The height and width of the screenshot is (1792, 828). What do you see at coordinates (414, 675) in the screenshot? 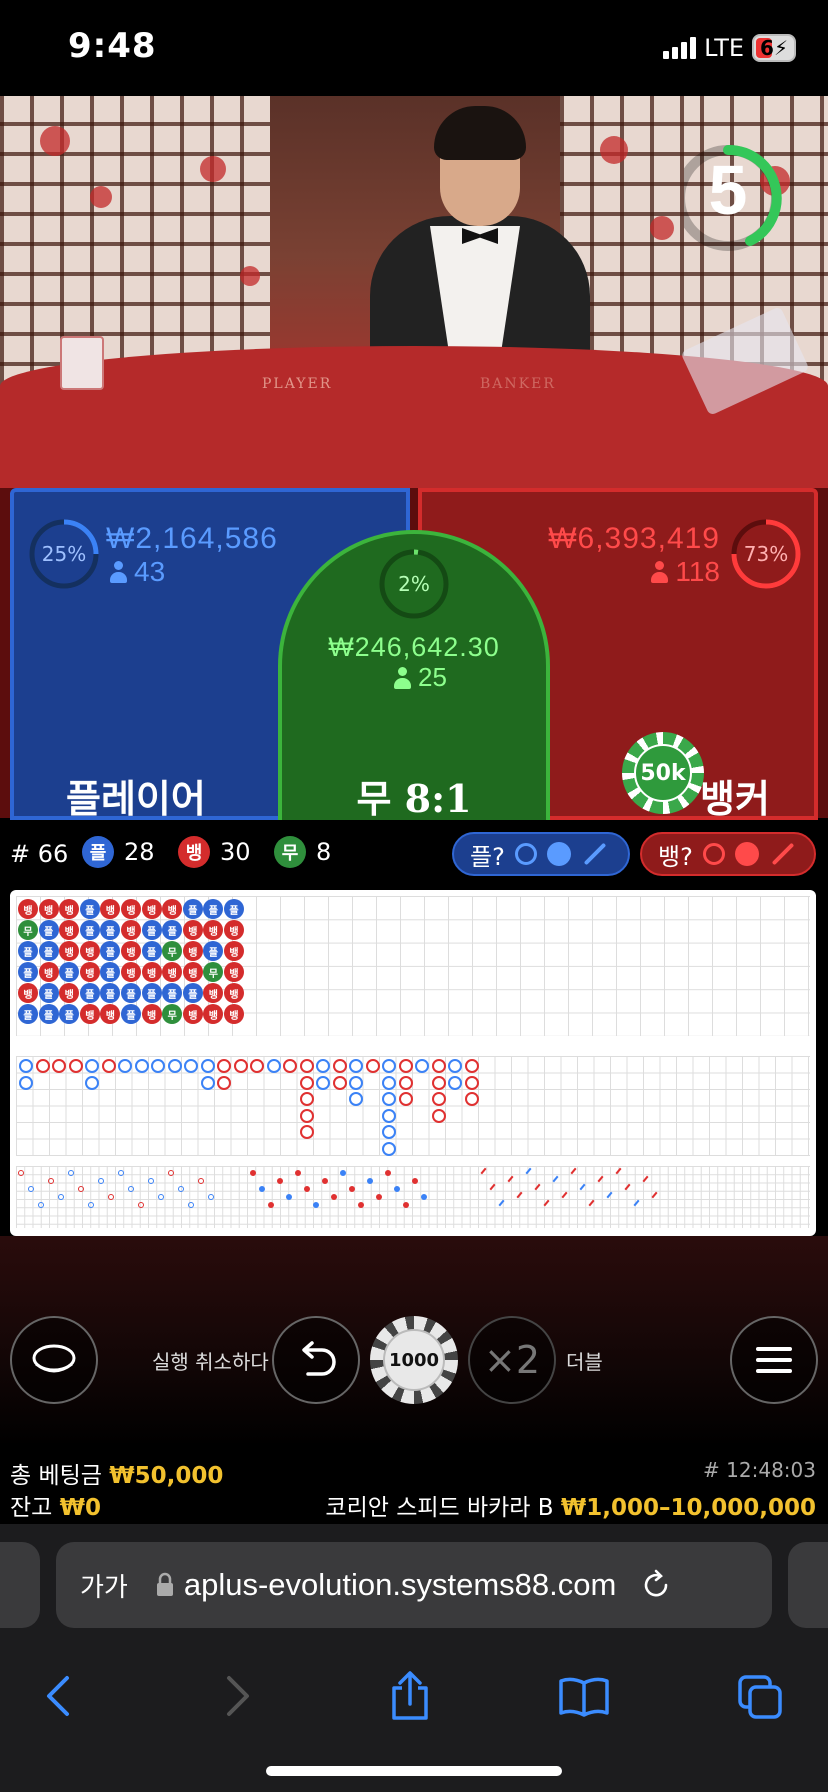
I see `tie-bet-spot: 2% ₩246,642.30 25 무 8:1` at bounding box center [414, 675].